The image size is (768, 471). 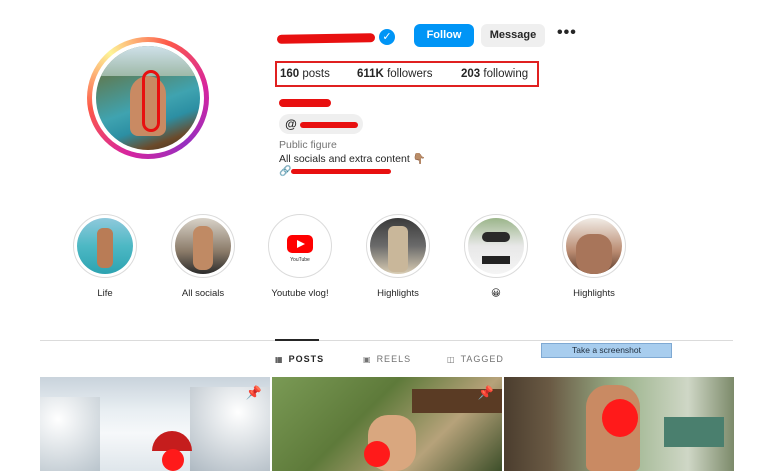 I want to click on more-options-icon: •••, so click(x=567, y=34).